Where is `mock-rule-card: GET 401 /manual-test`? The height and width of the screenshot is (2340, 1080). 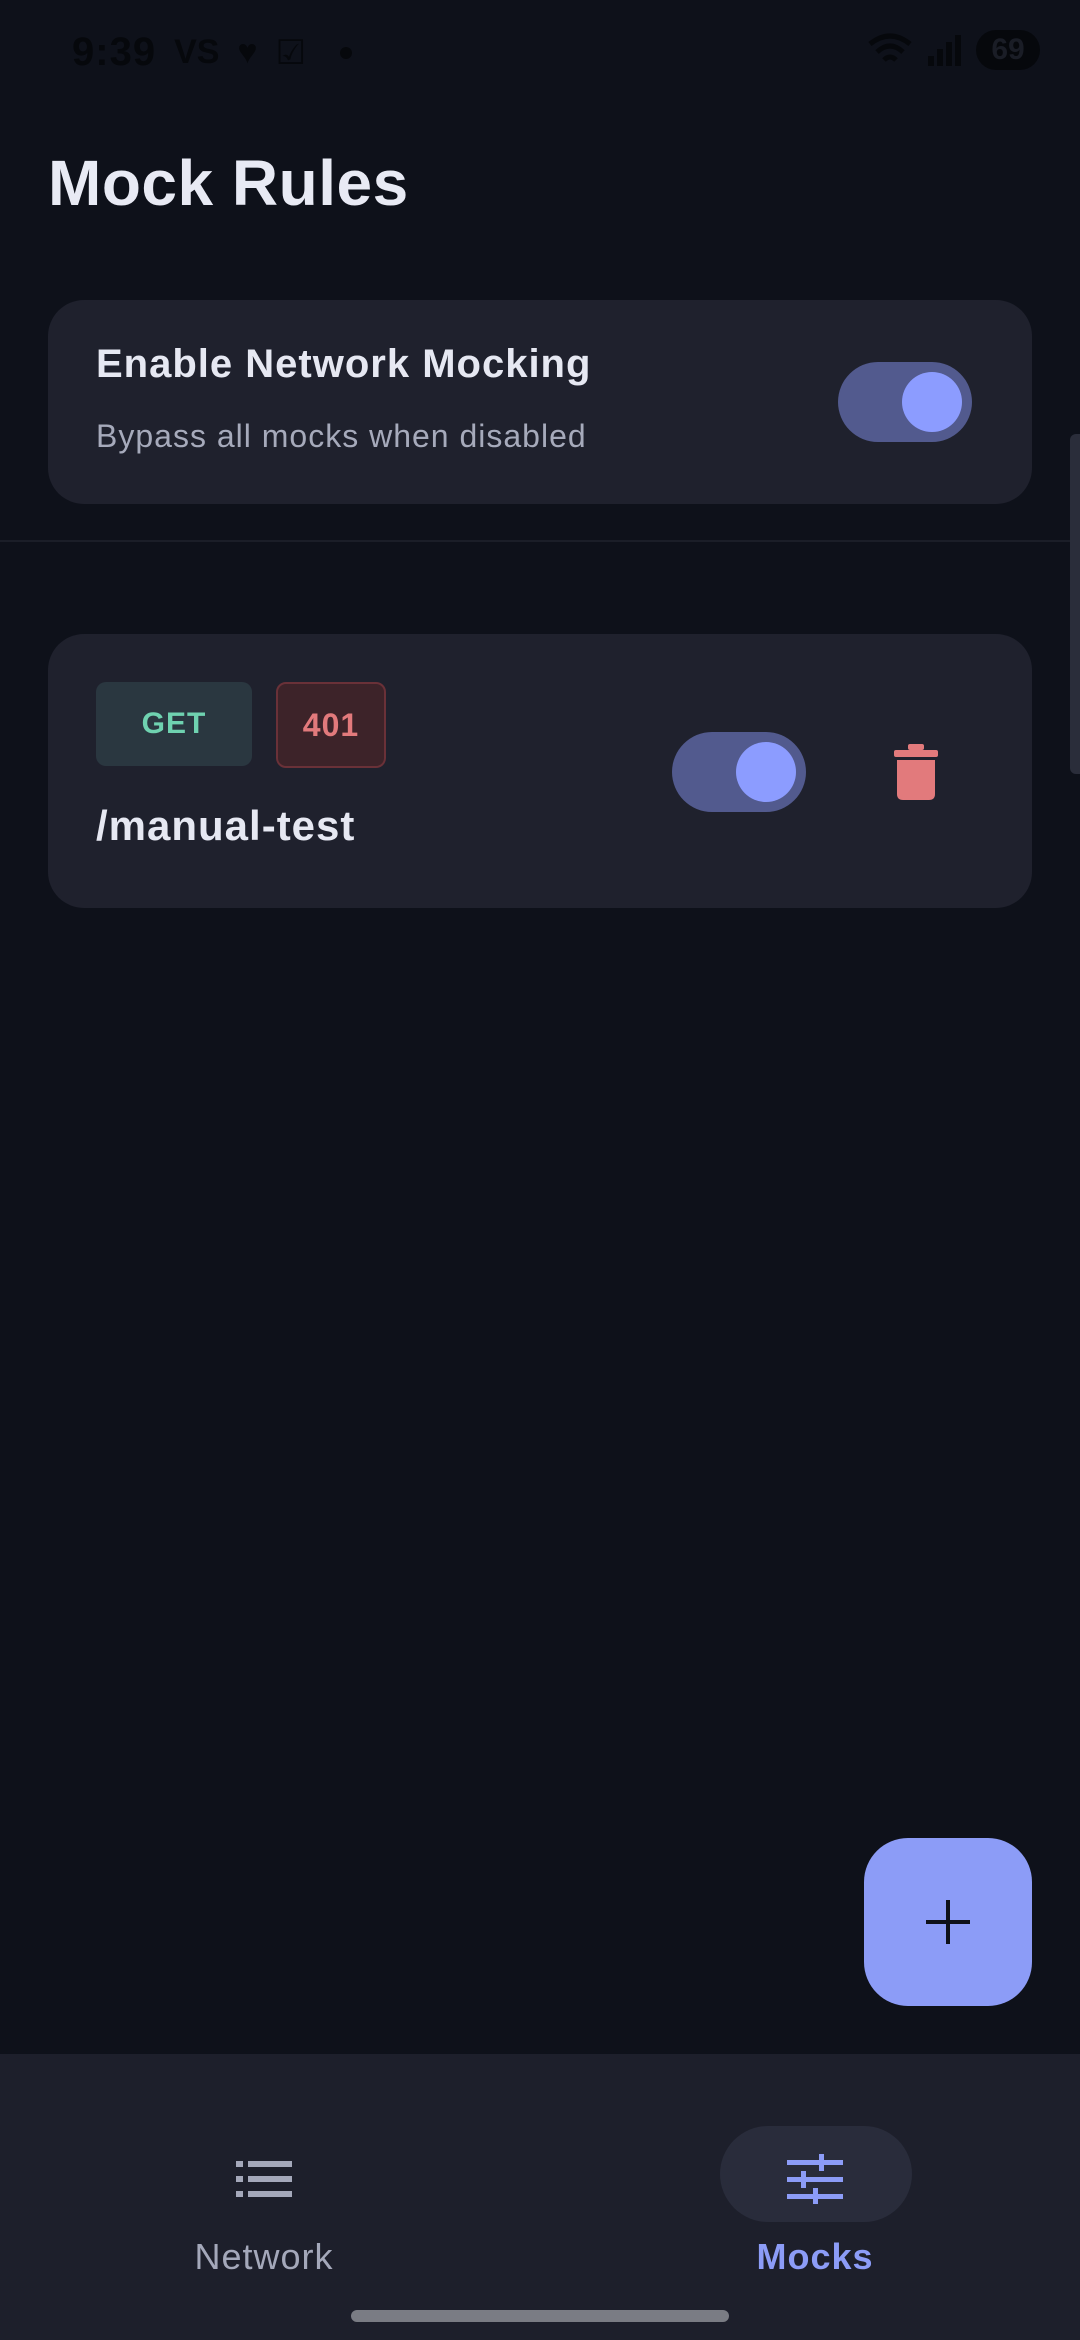 mock-rule-card: GET 401 /manual-test is located at coordinates (540, 771).